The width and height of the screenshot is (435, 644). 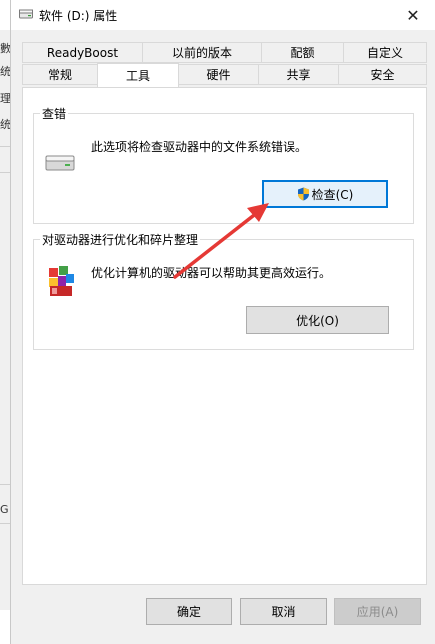 What do you see at coordinates (223, 15) in the screenshot?
I see `title-bar: 软件 (D:) 属性 ✕` at bounding box center [223, 15].